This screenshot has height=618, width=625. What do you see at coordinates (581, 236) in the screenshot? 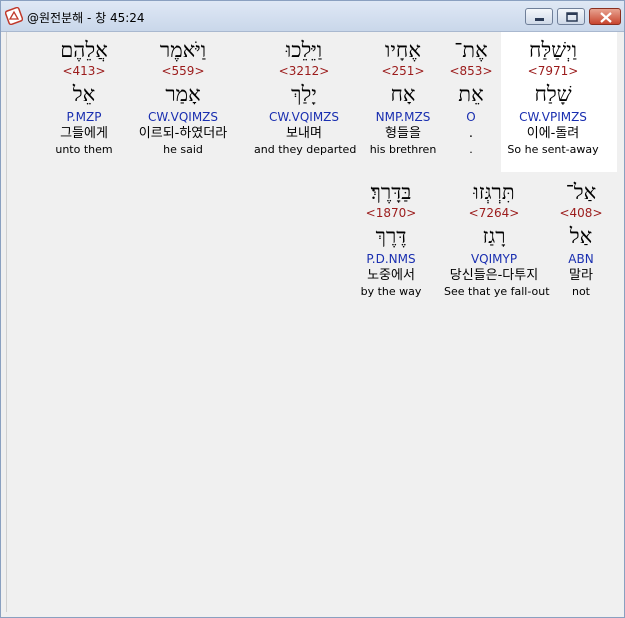
I see `word-lemma: אַל` at bounding box center [581, 236].